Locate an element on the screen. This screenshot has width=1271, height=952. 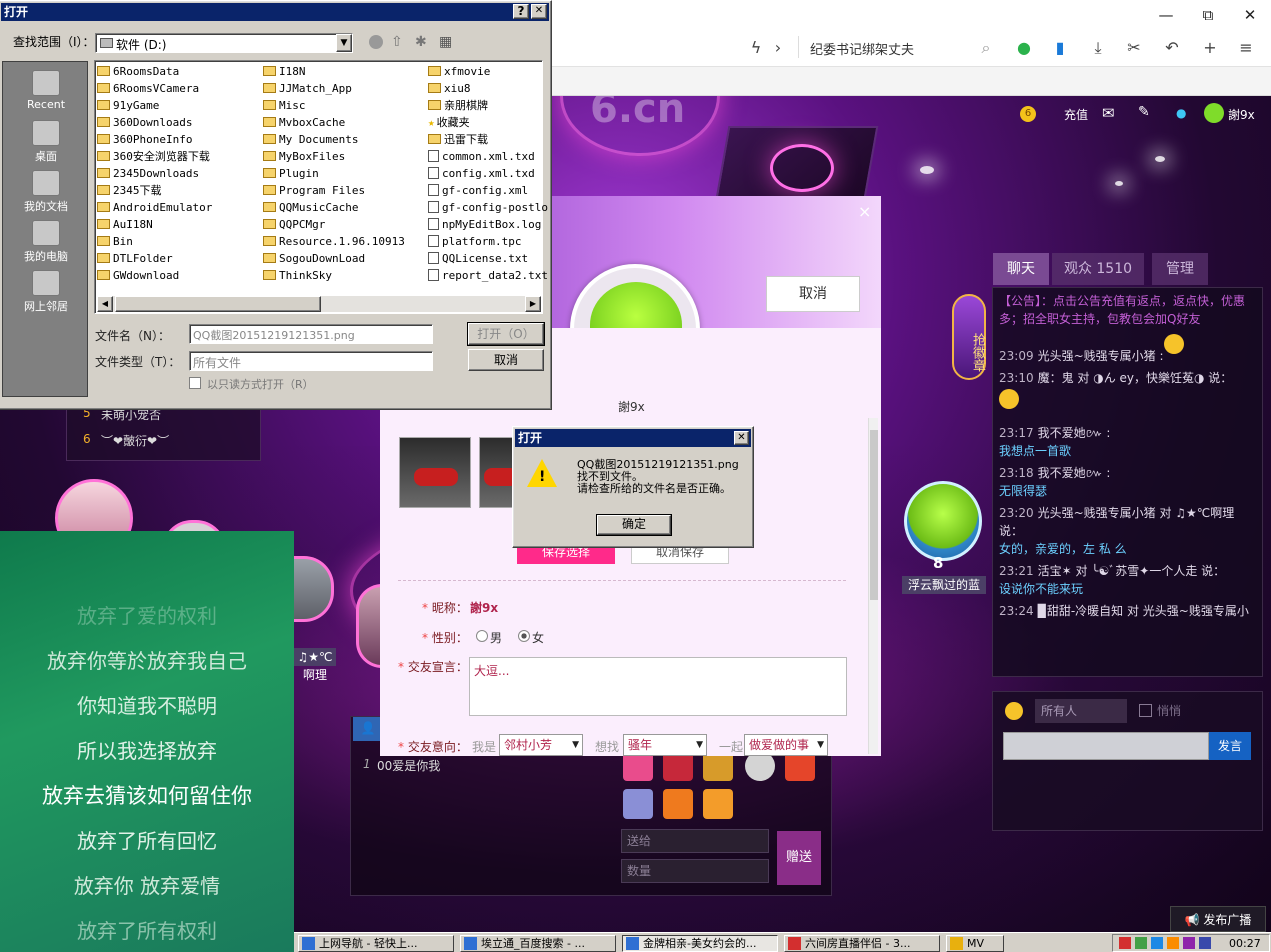
clock: 00:27 is located at coordinates (1245, 943).